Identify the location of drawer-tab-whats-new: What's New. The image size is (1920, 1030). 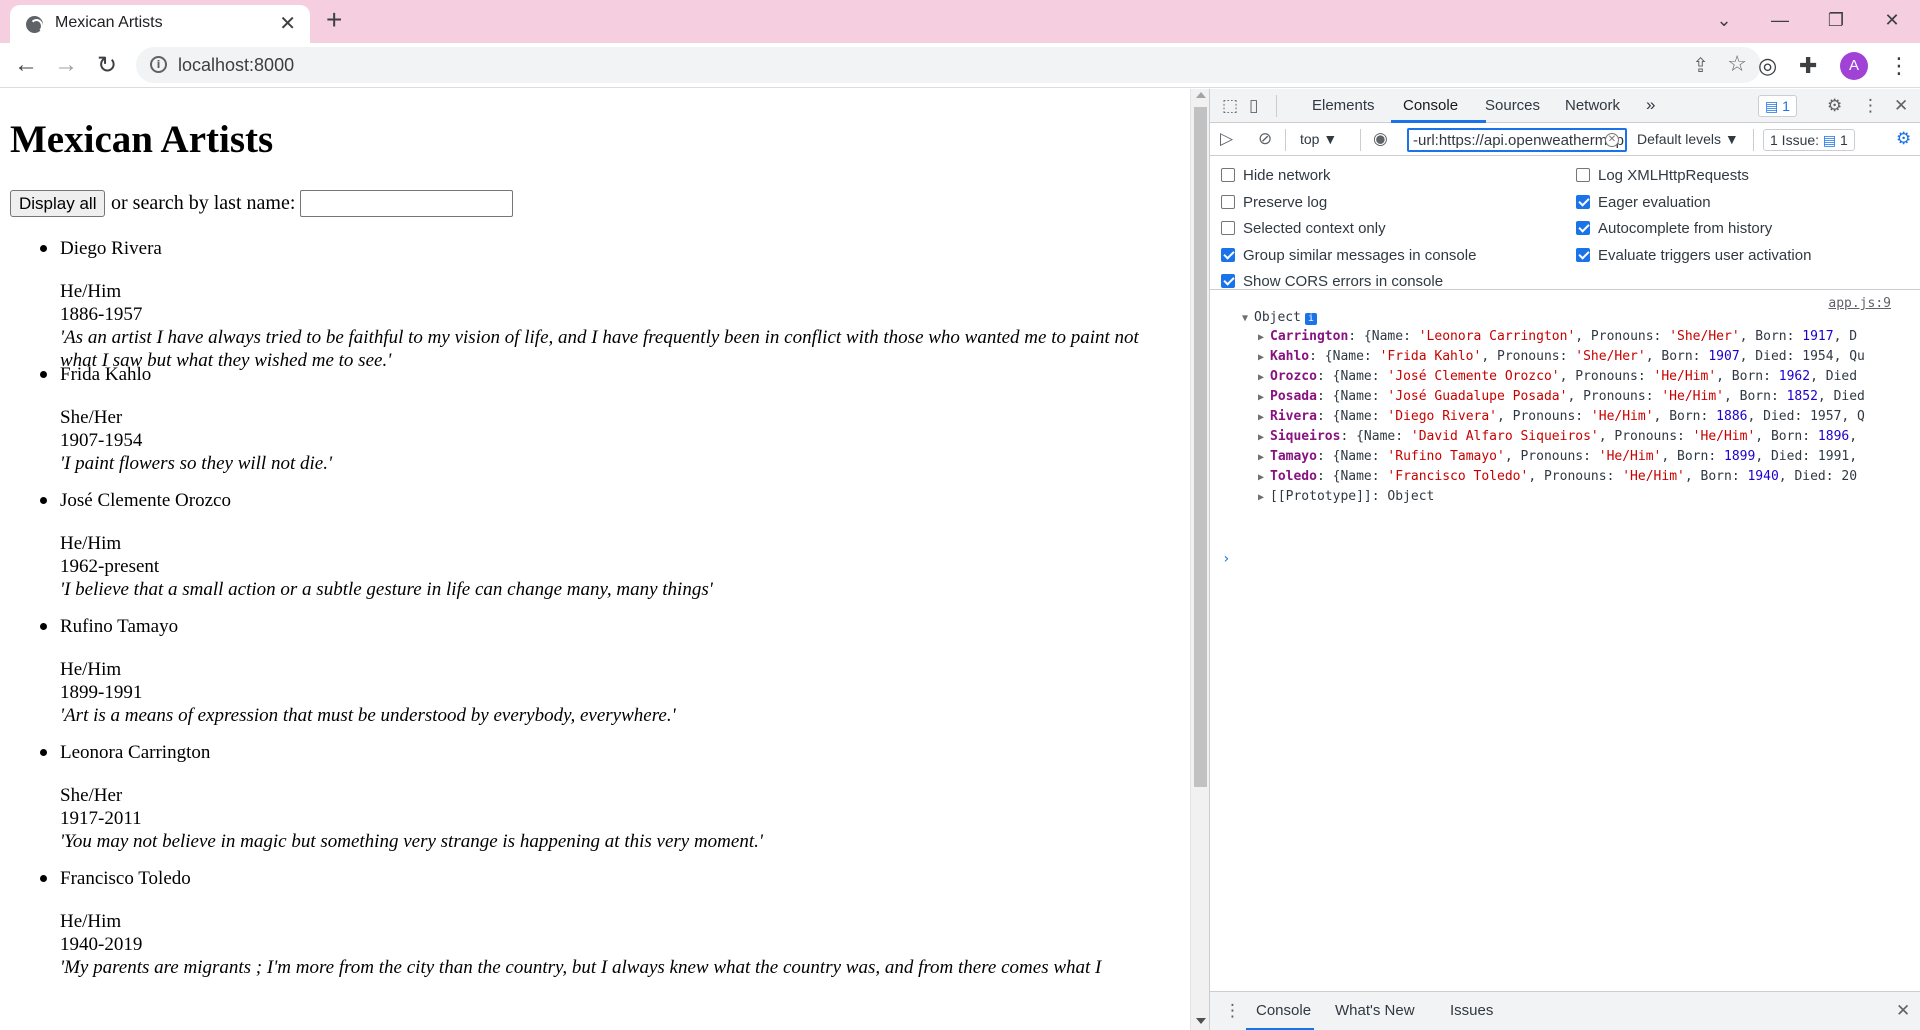
(1375, 1010).